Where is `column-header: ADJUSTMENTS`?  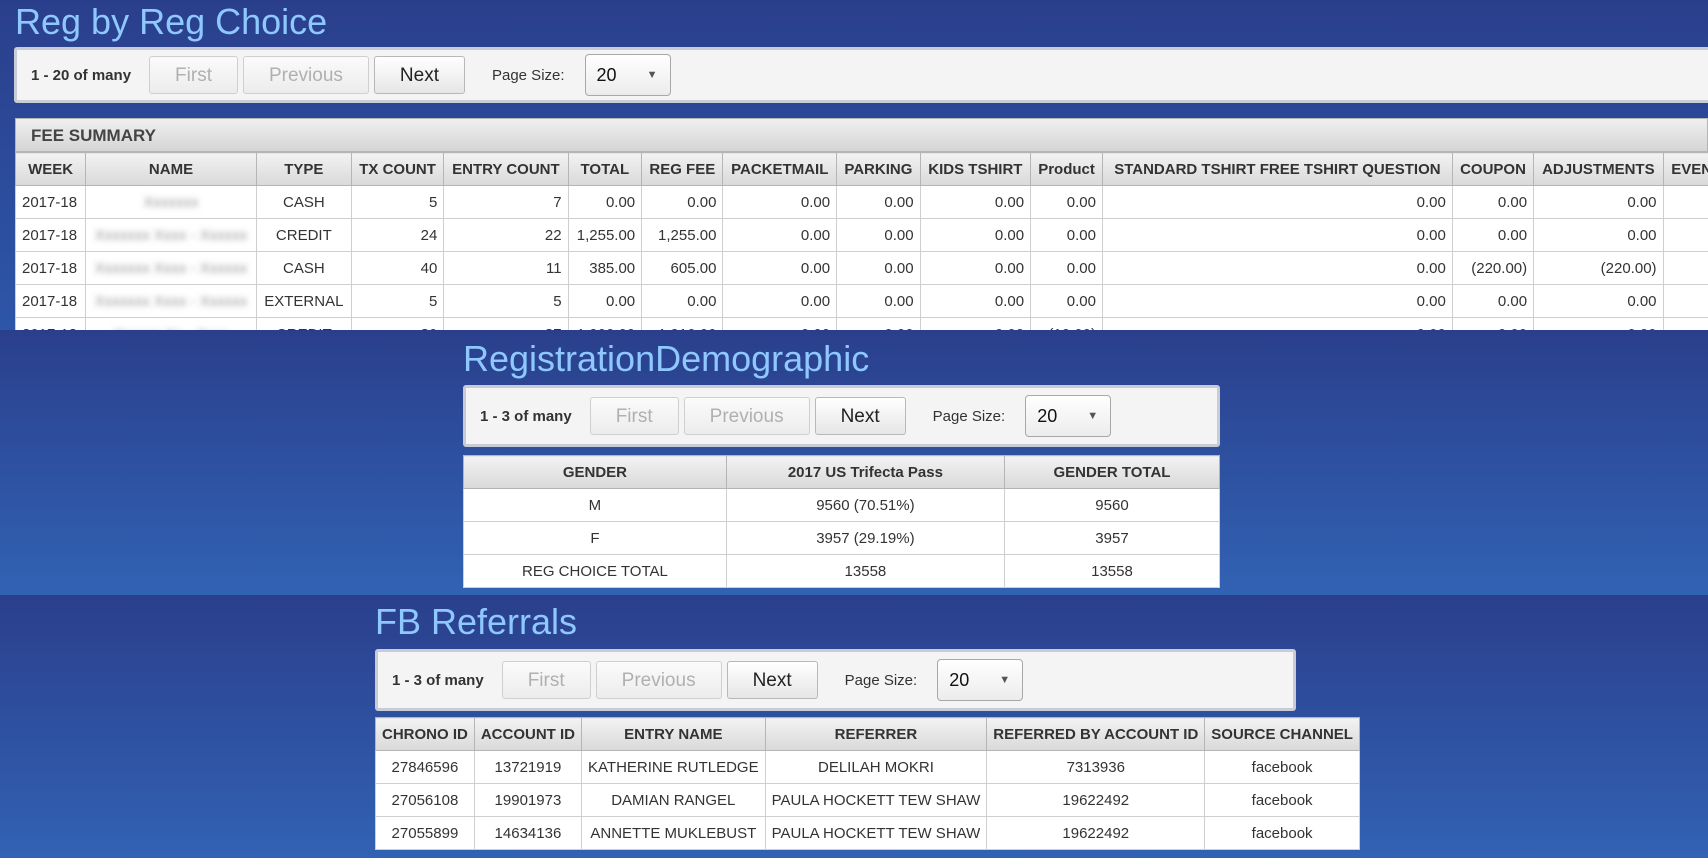 column-header: ADJUSTMENTS is located at coordinates (1598, 169).